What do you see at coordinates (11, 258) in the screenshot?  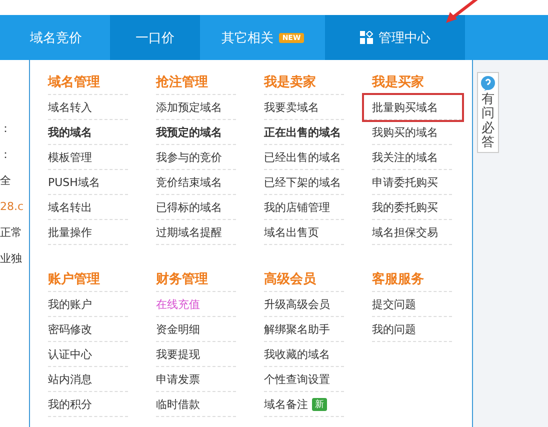 I see `page-text: 业独` at bounding box center [11, 258].